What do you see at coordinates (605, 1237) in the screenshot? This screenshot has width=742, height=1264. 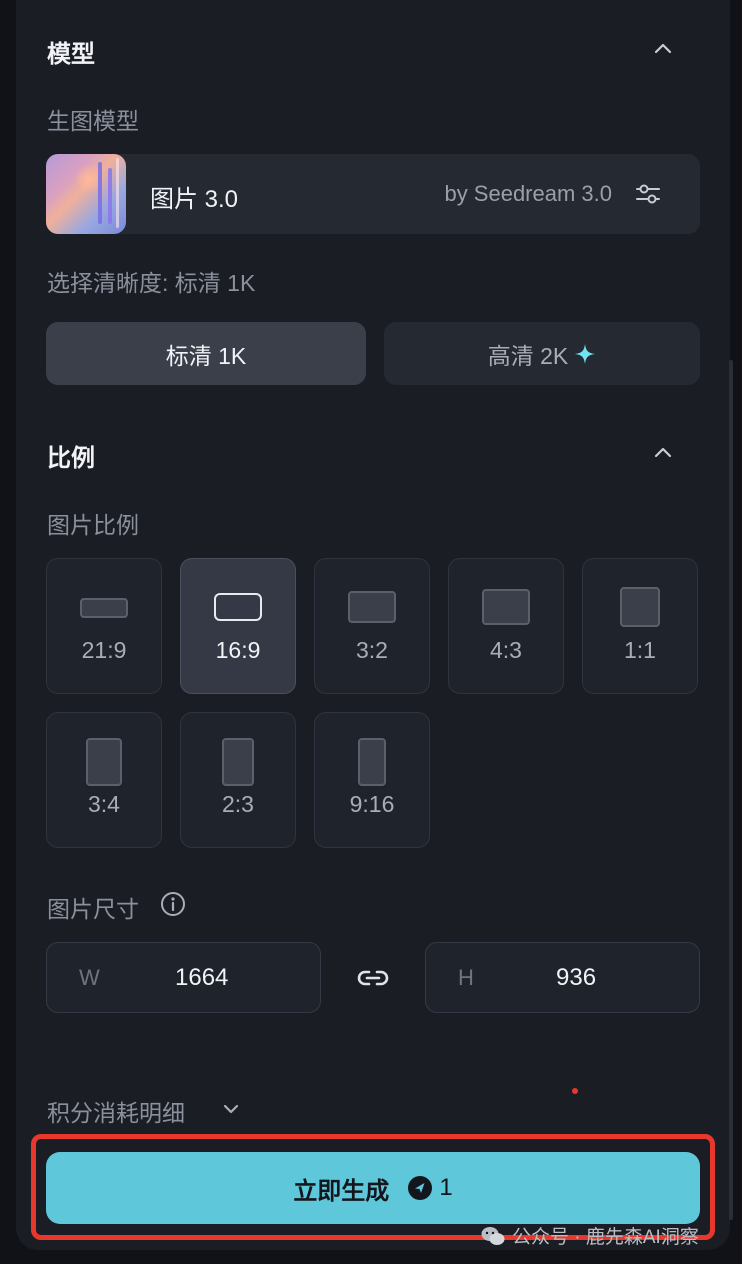 I see `watermark-text: 公众号 · 鹿先森AI洞察` at bounding box center [605, 1237].